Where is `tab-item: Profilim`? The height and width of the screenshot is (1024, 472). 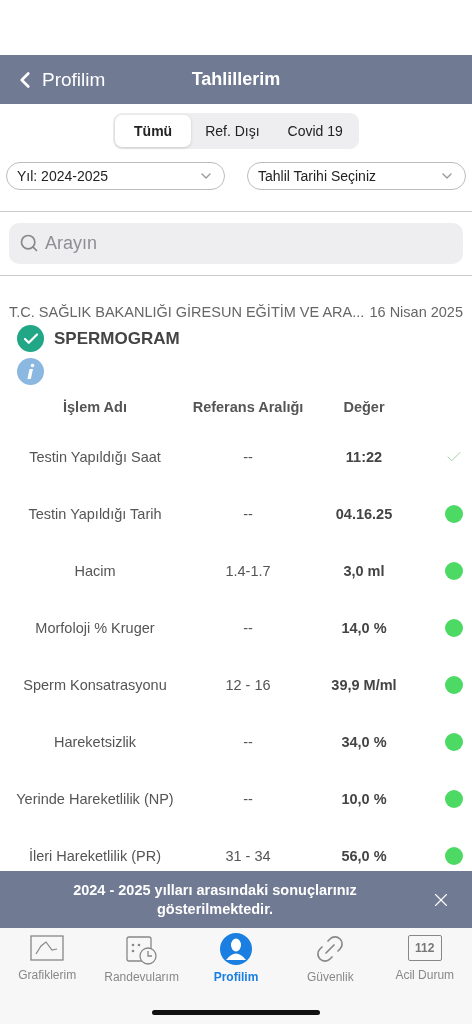 tab-item: Profilim is located at coordinates (235, 958).